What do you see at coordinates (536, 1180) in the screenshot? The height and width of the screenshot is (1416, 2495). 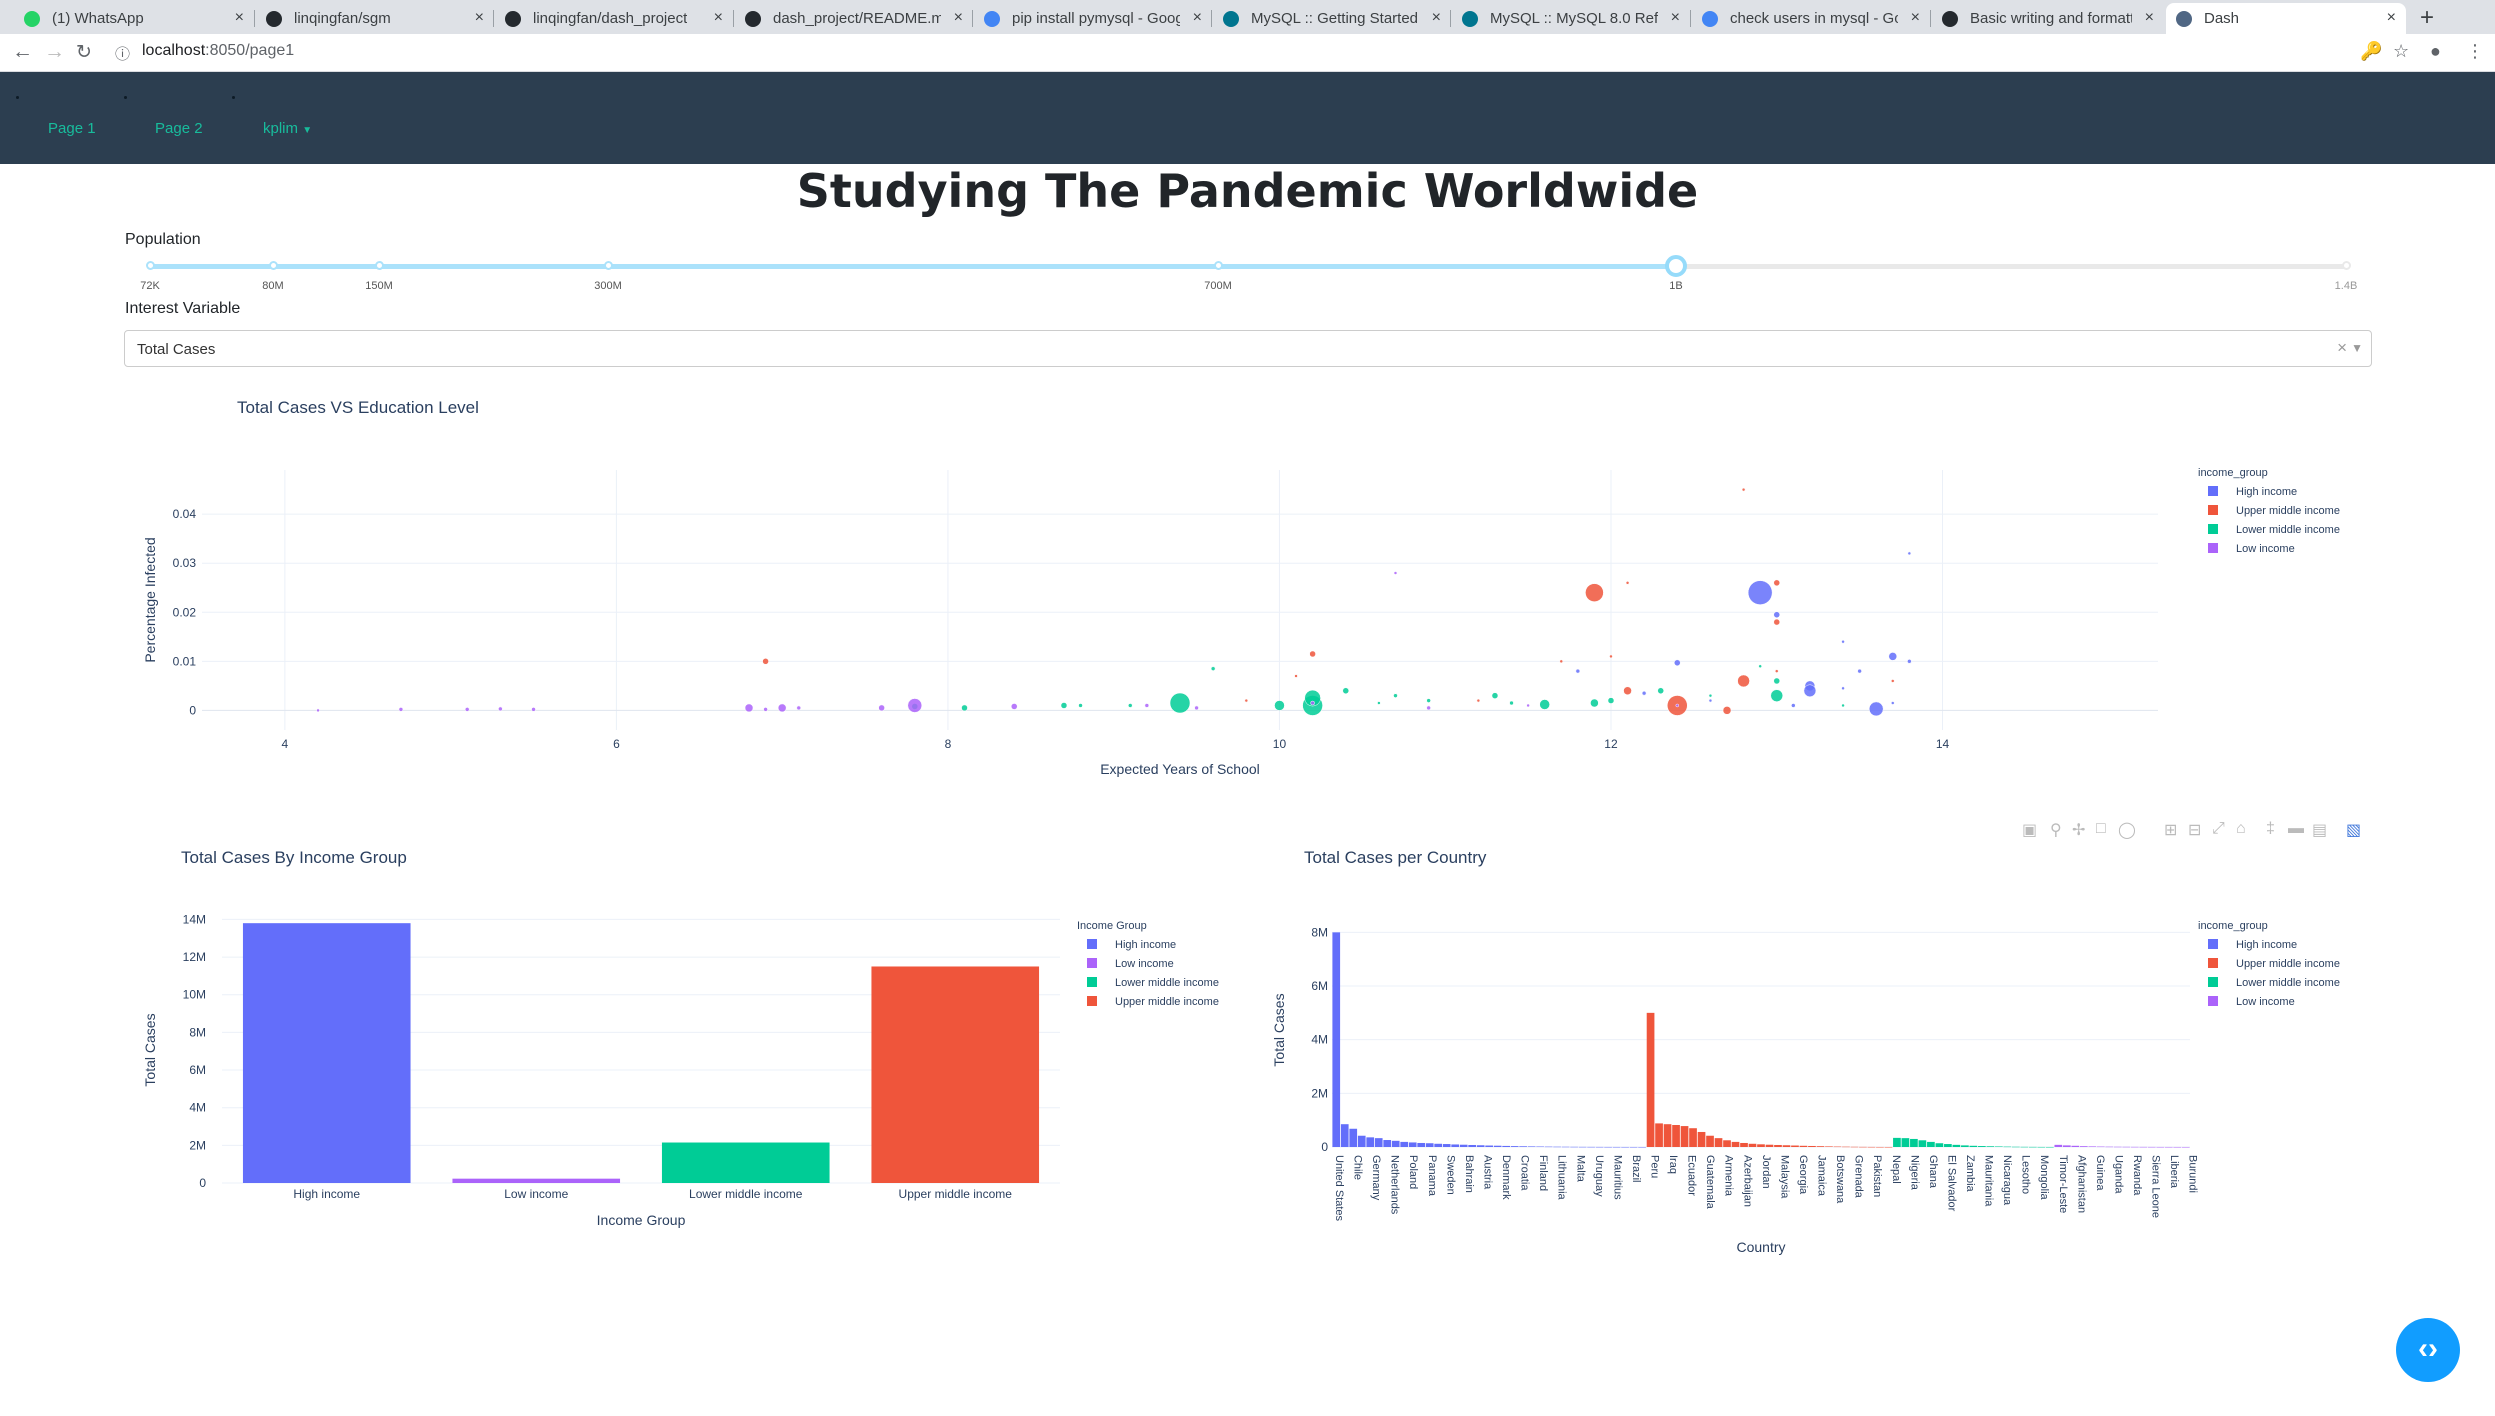 I see `income-bar` at bounding box center [536, 1180].